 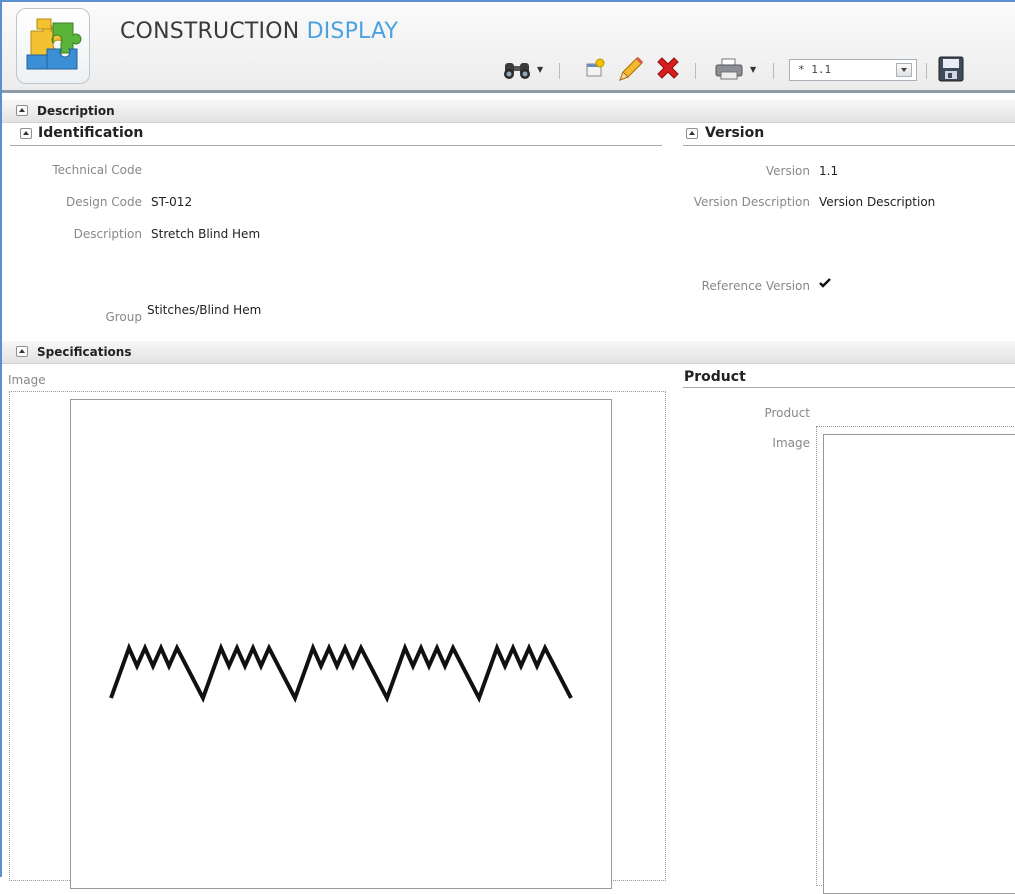 What do you see at coordinates (1, 438) in the screenshot?
I see `window-left-border` at bounding box center [1, 438].